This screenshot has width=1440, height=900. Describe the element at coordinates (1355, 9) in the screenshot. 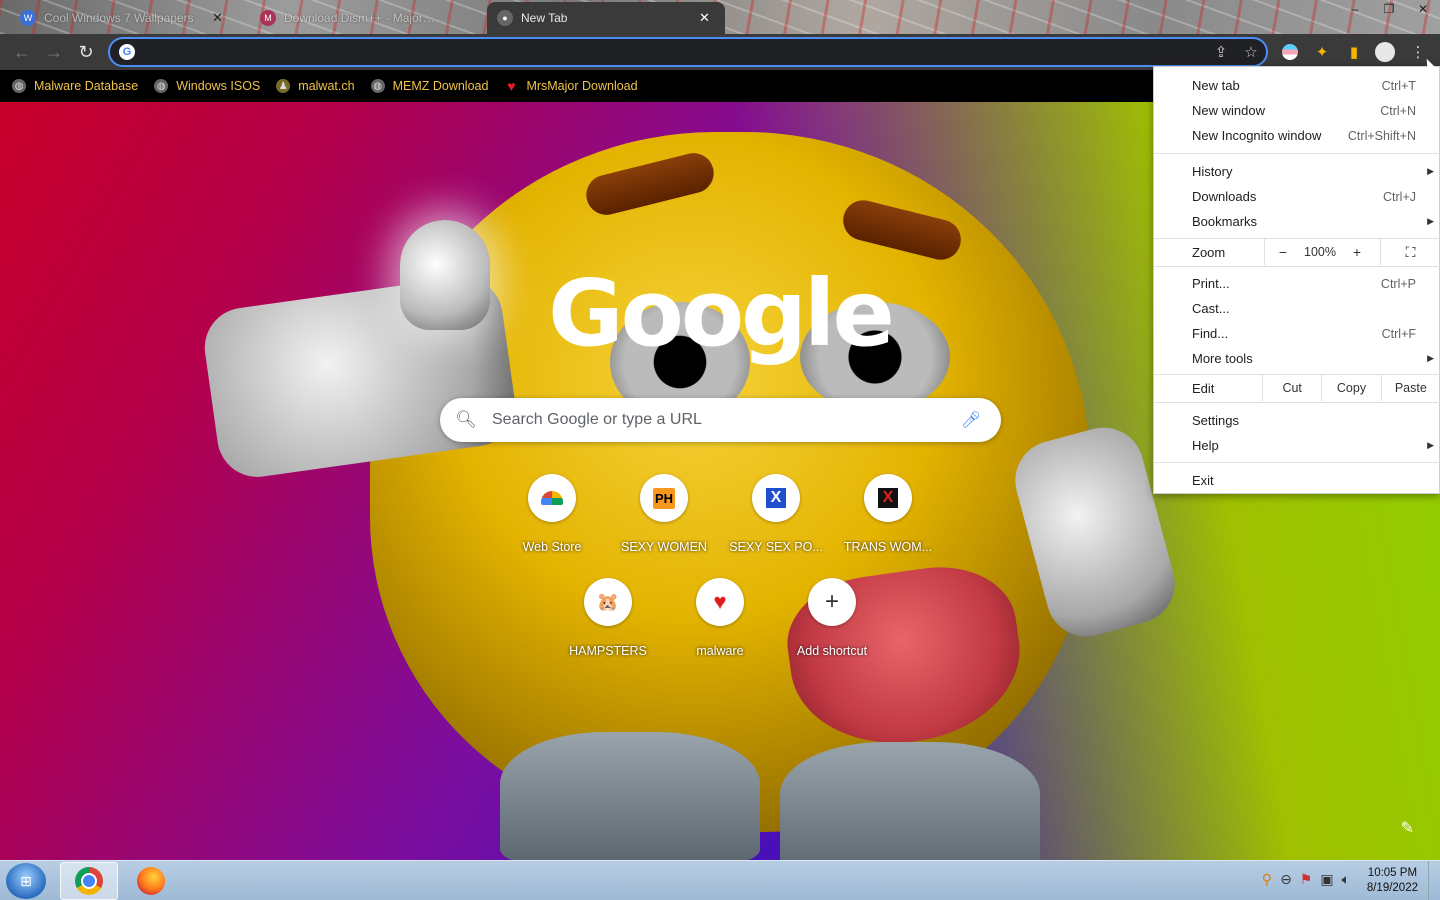

I see `minimize-icon: –` at that location.